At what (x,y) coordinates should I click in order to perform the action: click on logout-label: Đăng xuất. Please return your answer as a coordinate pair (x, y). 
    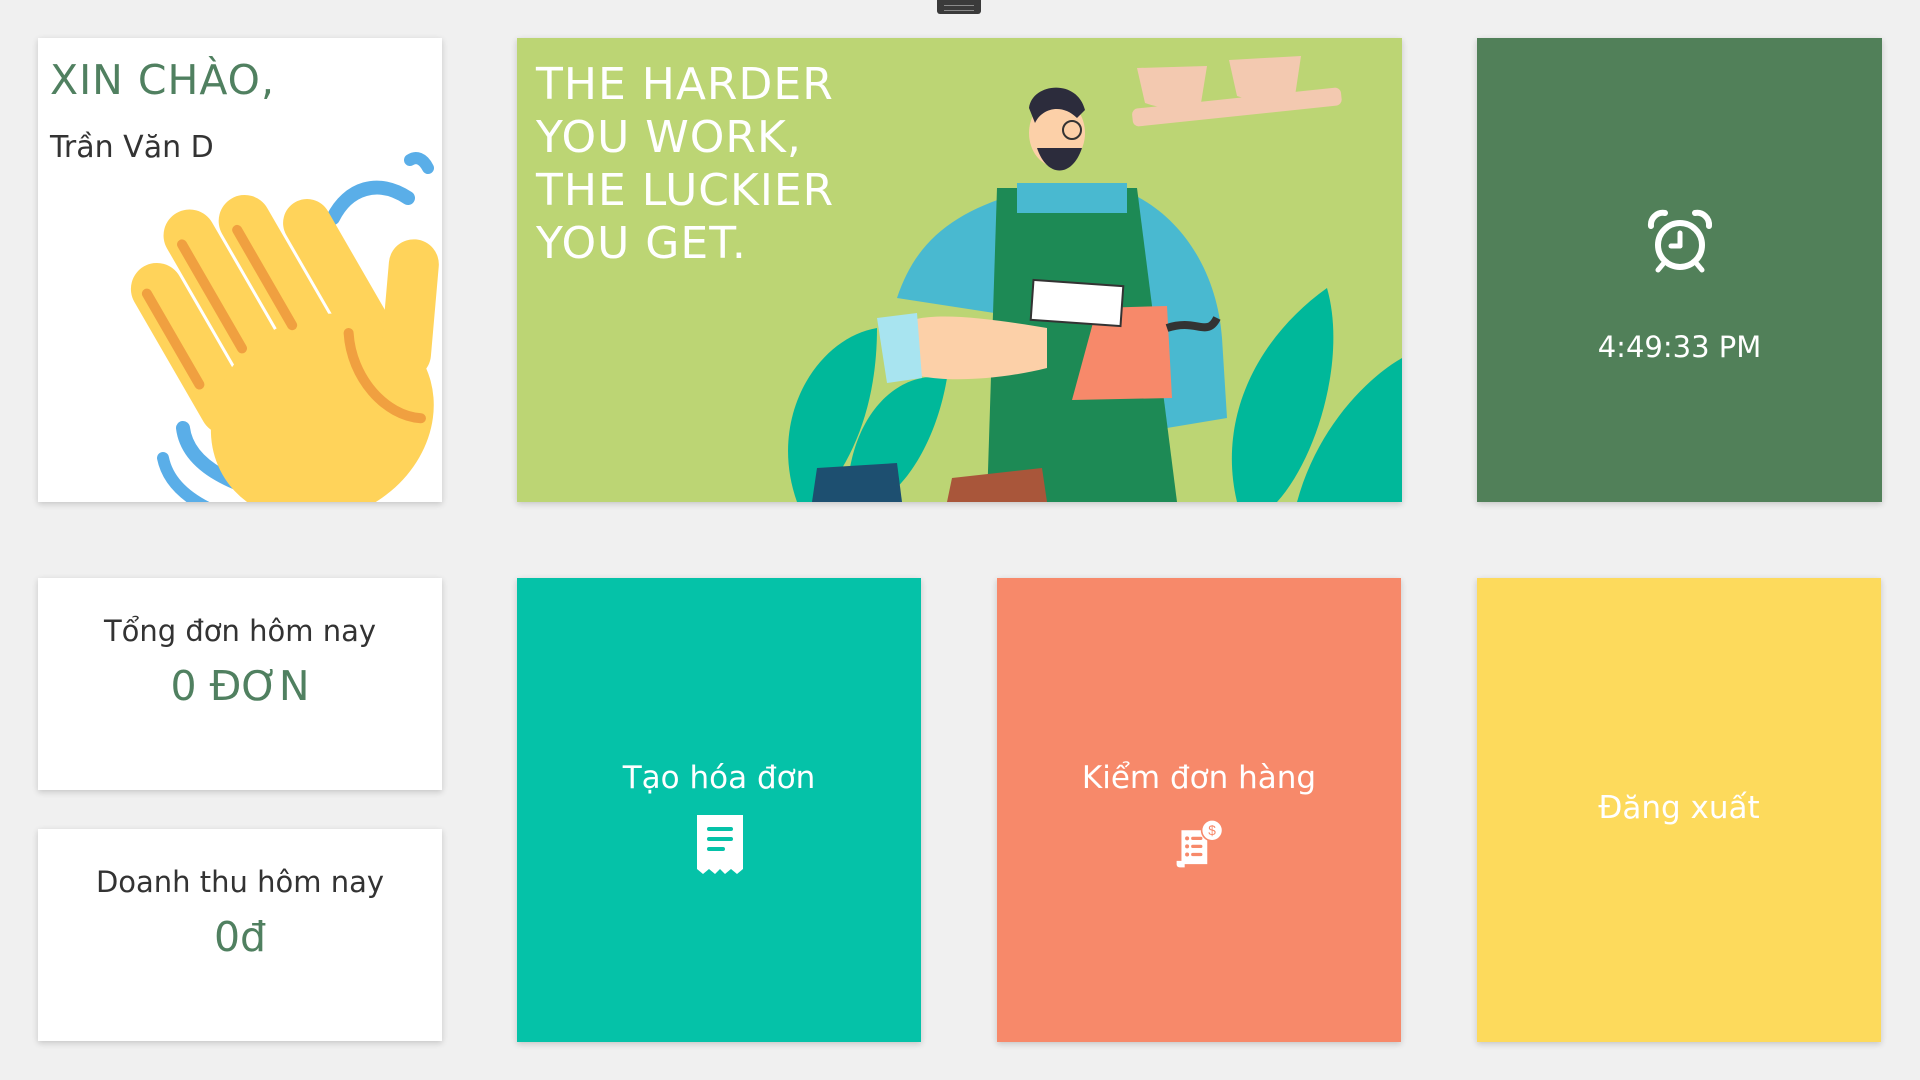
    Looking at the image, I should click on (1679, 808).